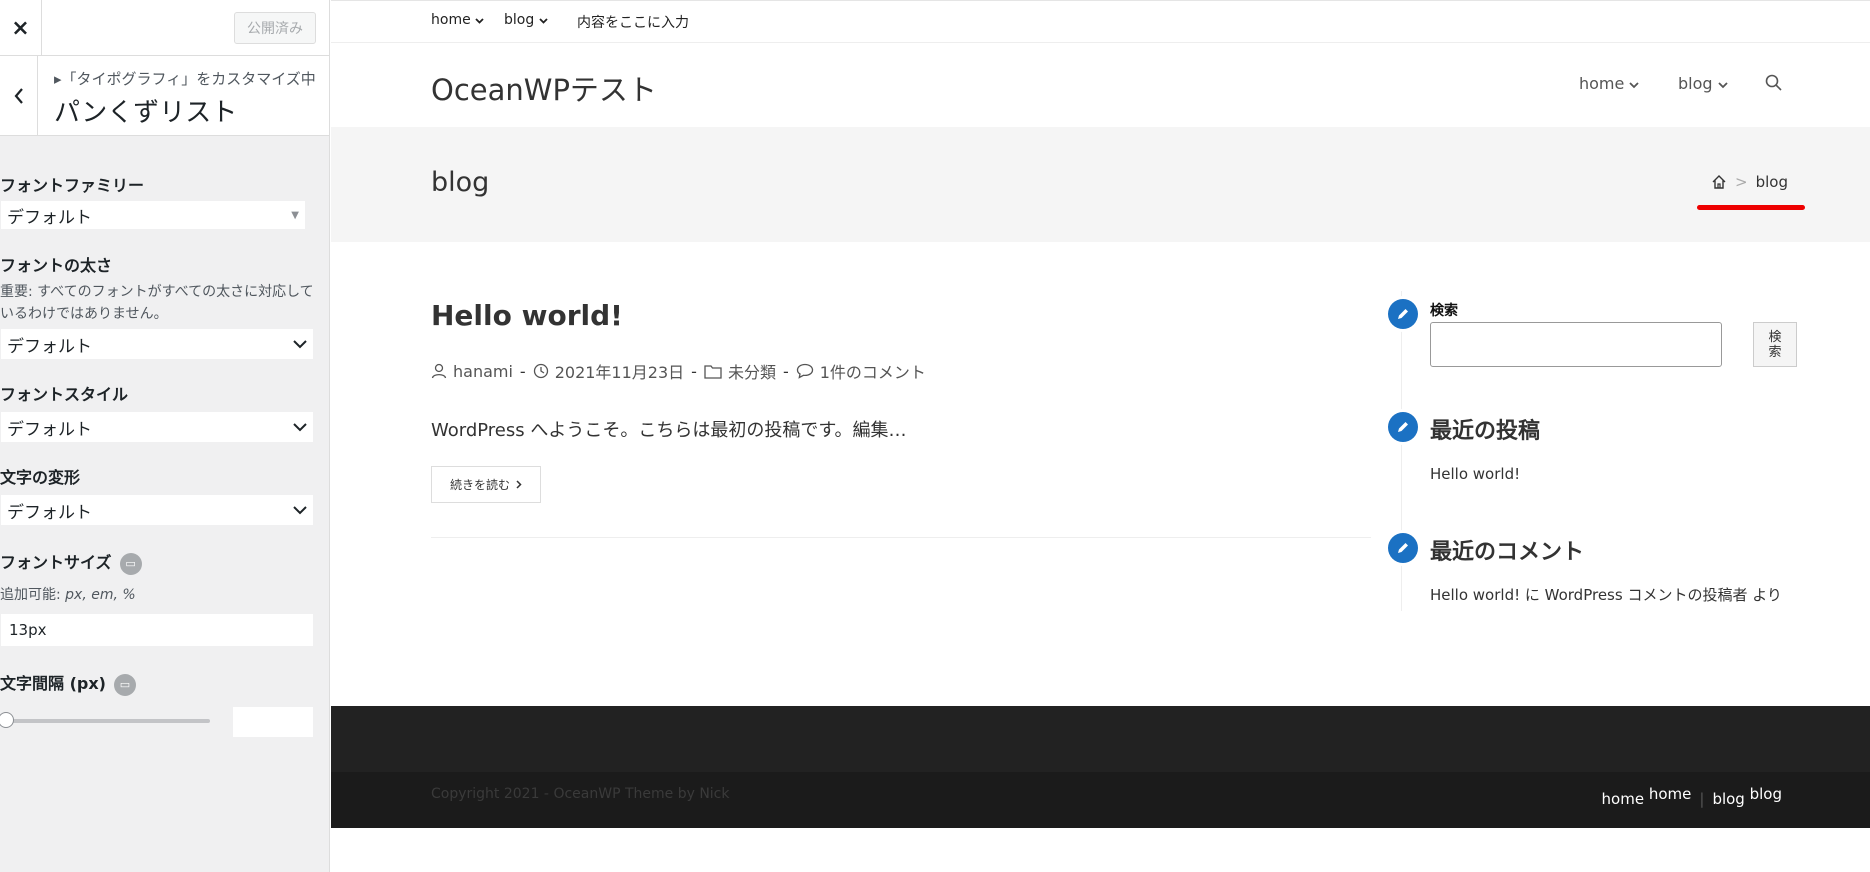 The image size is (1870, 872). Describe the element at coordinates (1475, 474) in the screenshot. I see `recent-post-link: Hello world!` at that location.